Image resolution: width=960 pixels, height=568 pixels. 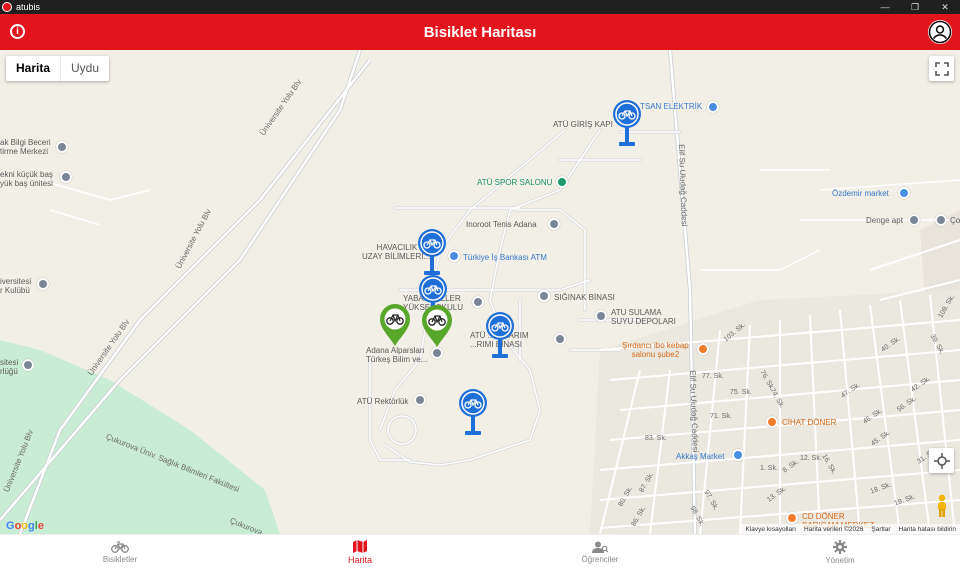 I want to click on map-data-text: Harita verileri ©2026, so click(x=834, y=529).